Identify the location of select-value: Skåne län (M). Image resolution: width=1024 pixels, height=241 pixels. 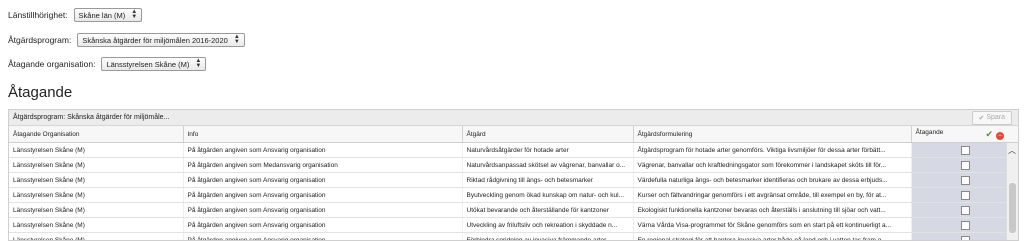
(102, 15).